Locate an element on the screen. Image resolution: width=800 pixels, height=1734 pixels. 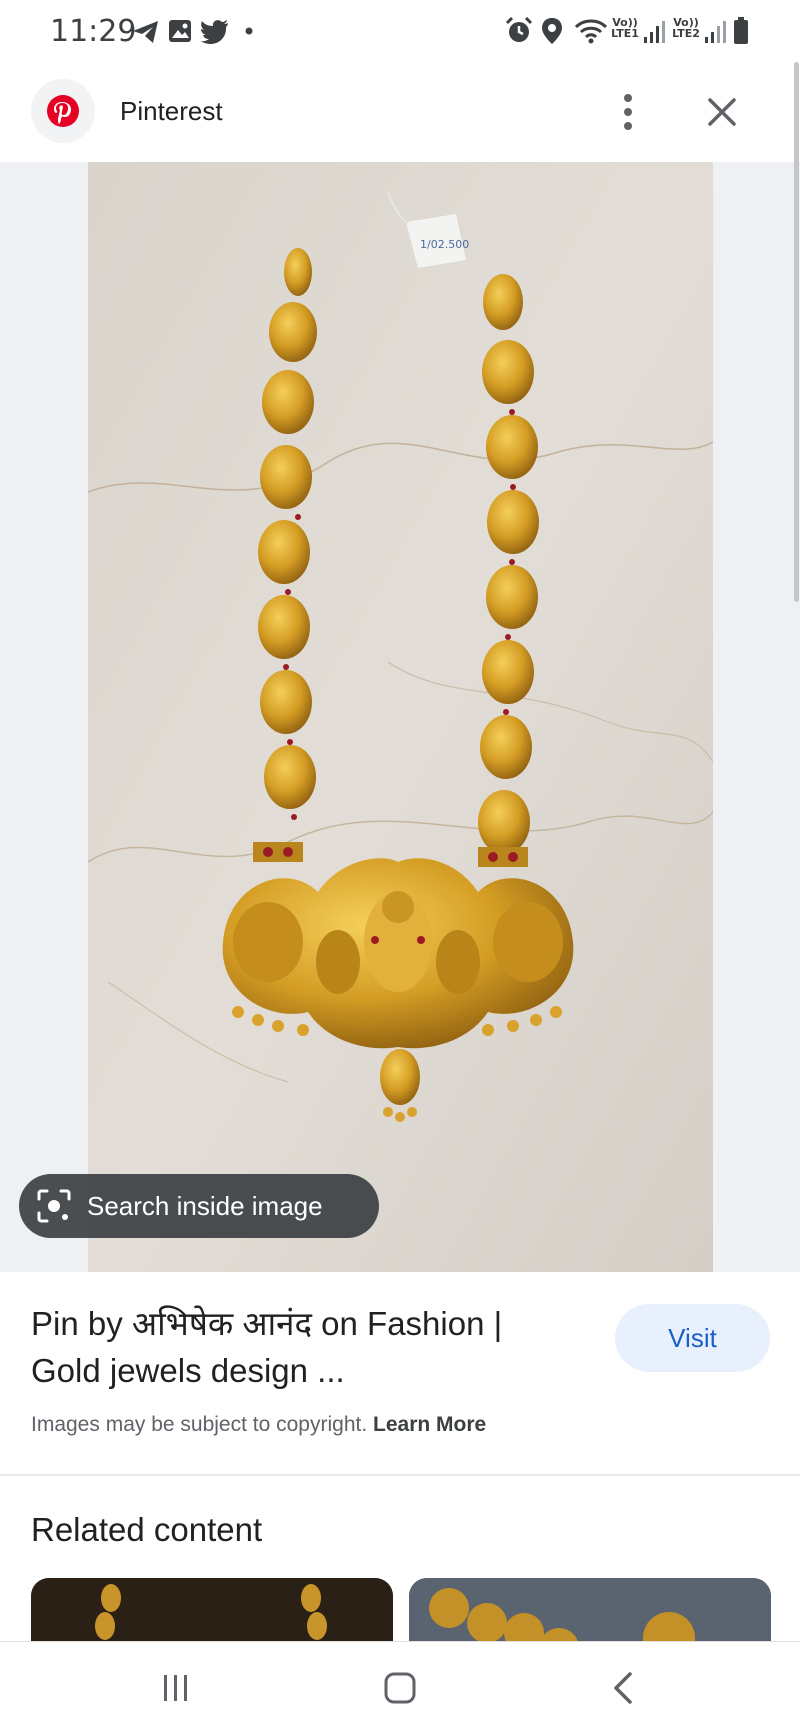
search-inside-image-button: Search inside image is located at coordinates (199, 1206).